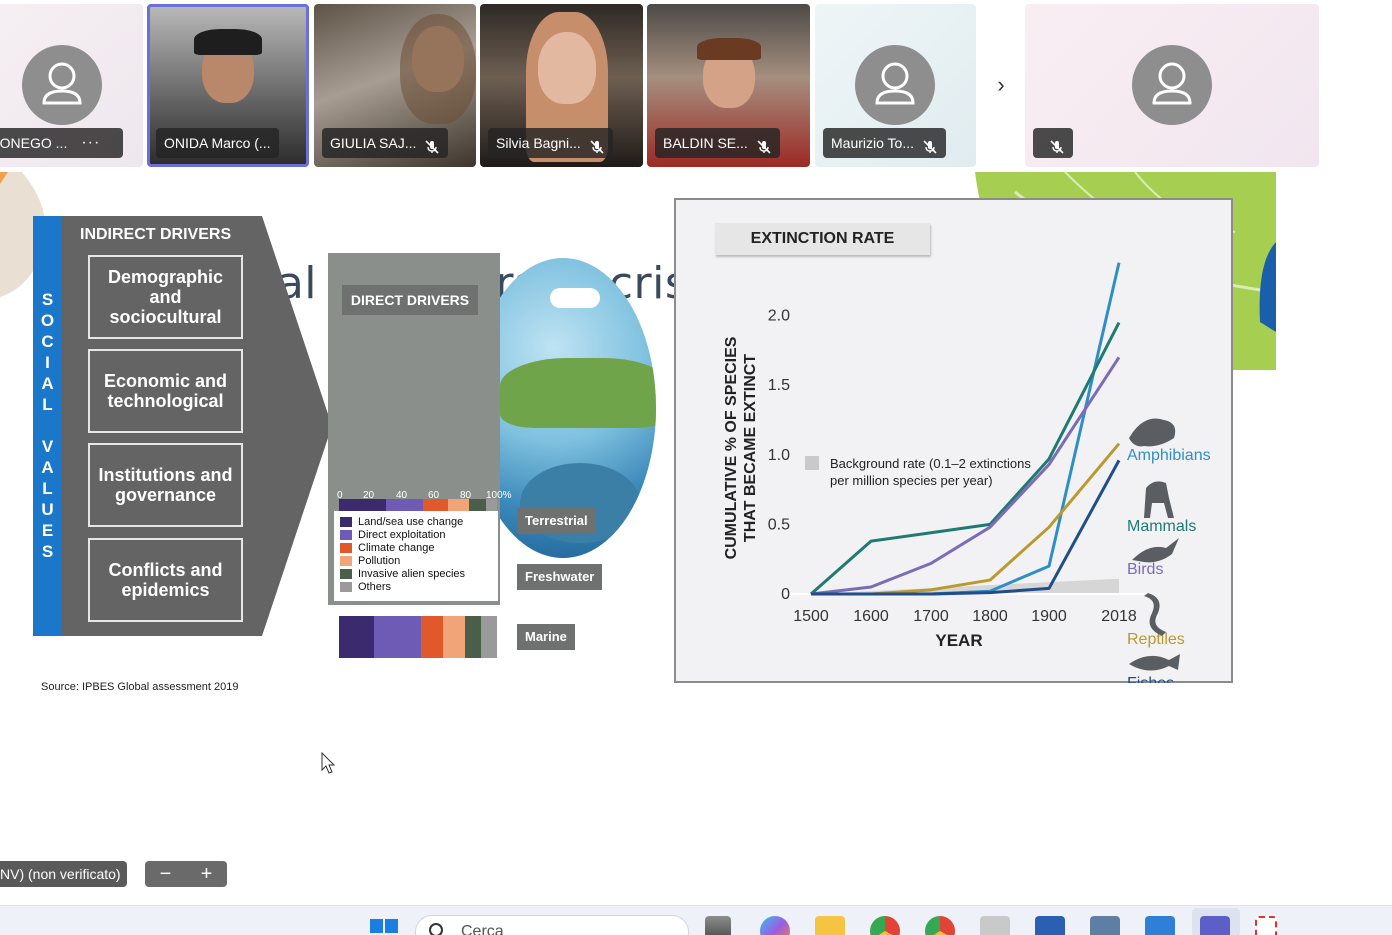 Image resolution: width=1392 pixels, height=935 pixels. Describe the element at coordinates (396, 547) in the screenshot. I see `legend-label: Climate change` at that location.